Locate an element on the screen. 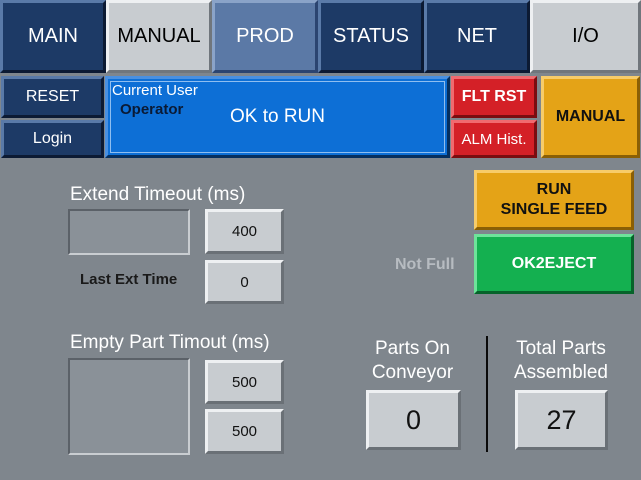 The image size is (641, 480). total-parts-line1: Total Parts is located at coordinates (561, 348).